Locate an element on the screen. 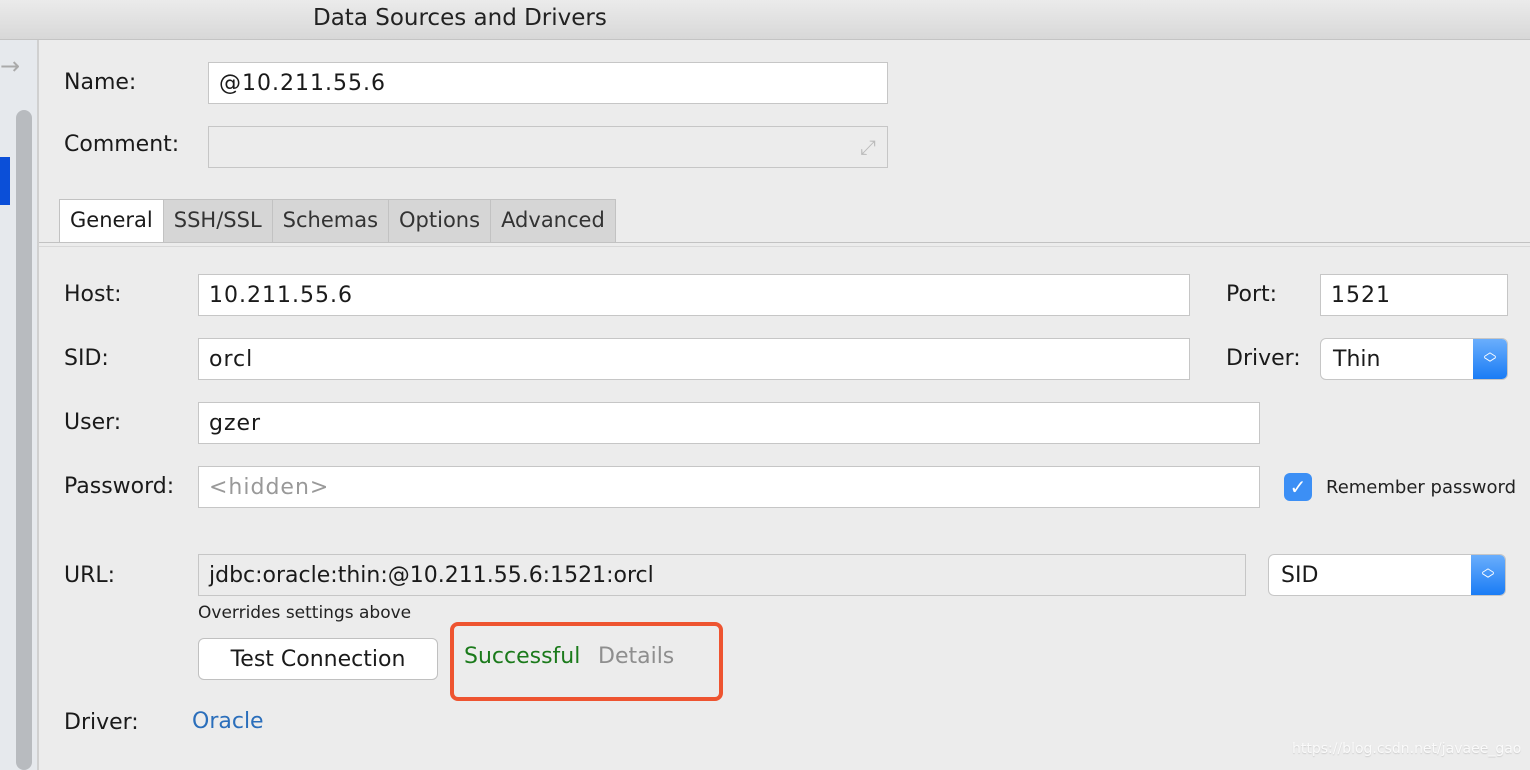 Image resolution: width=1530 pixels, height=770 pixels. name-label: Name: is located at coordinates (100, 82).